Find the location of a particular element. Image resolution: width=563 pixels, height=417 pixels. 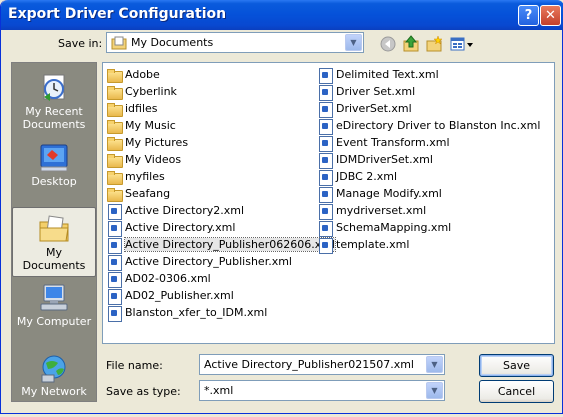

file-item: Manage Modify.xml is located at coordinates (379, 194).